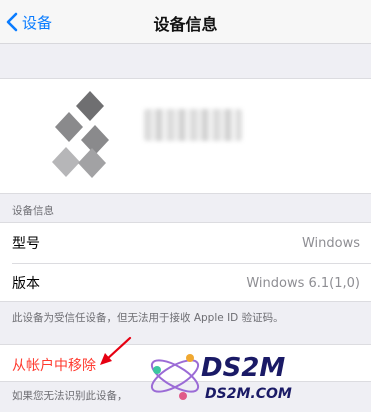 Image resolution: width=371 pixels, height=412 pixels. What do you see at coordinates (193, 125) in the screenshot?
I see `device-name-blurred` at bounding box center [193, 125].